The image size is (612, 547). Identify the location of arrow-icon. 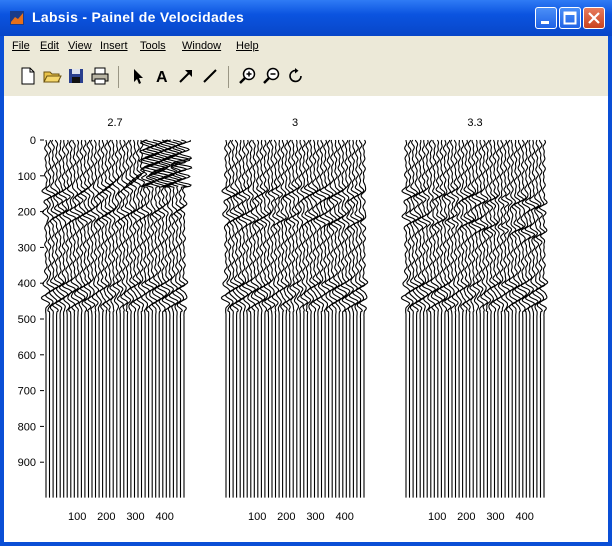
(186, 76).